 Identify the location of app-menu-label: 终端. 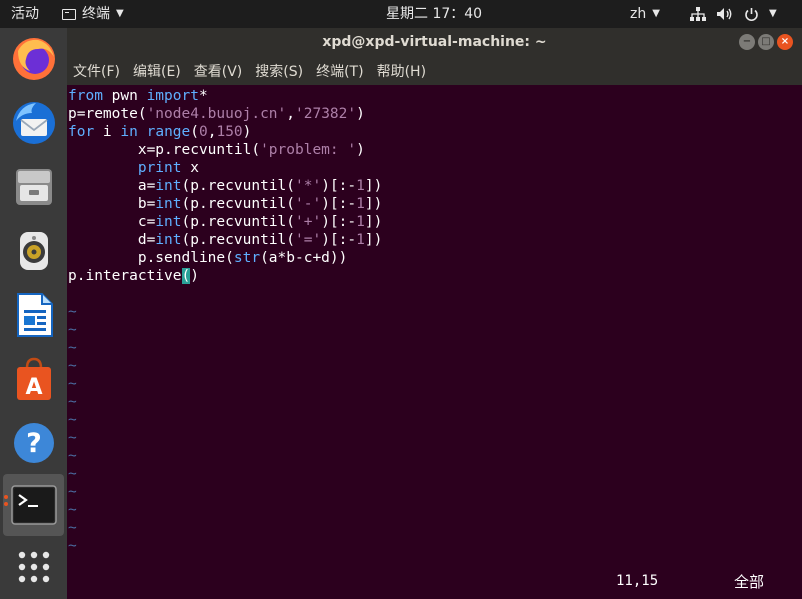
(96, 14).